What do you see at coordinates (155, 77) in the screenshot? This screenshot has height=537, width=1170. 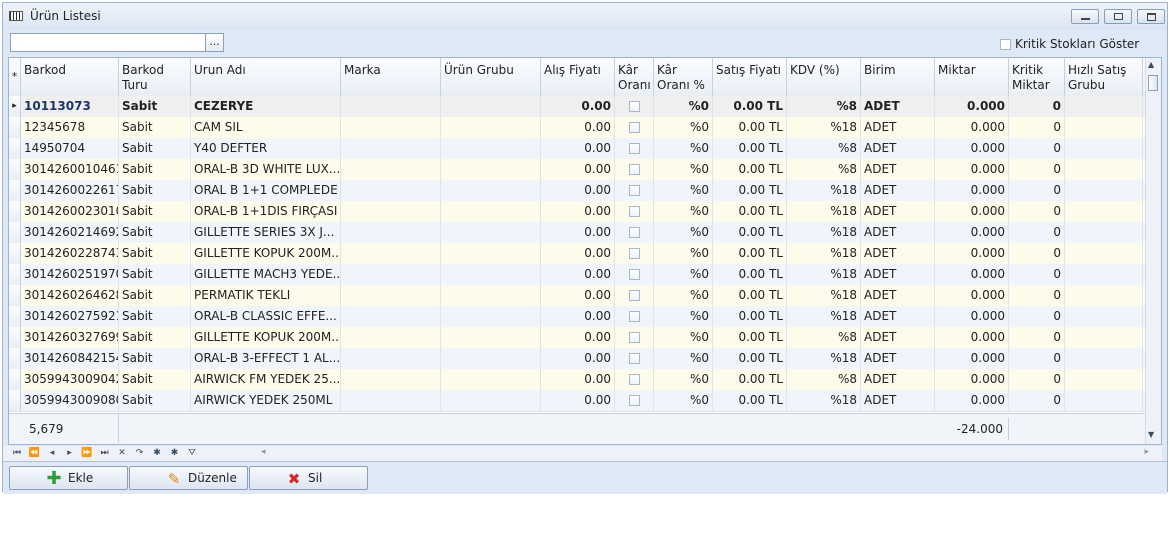 I see `column-header-tur: Barkod Turu` at bounding box center [155, 77].